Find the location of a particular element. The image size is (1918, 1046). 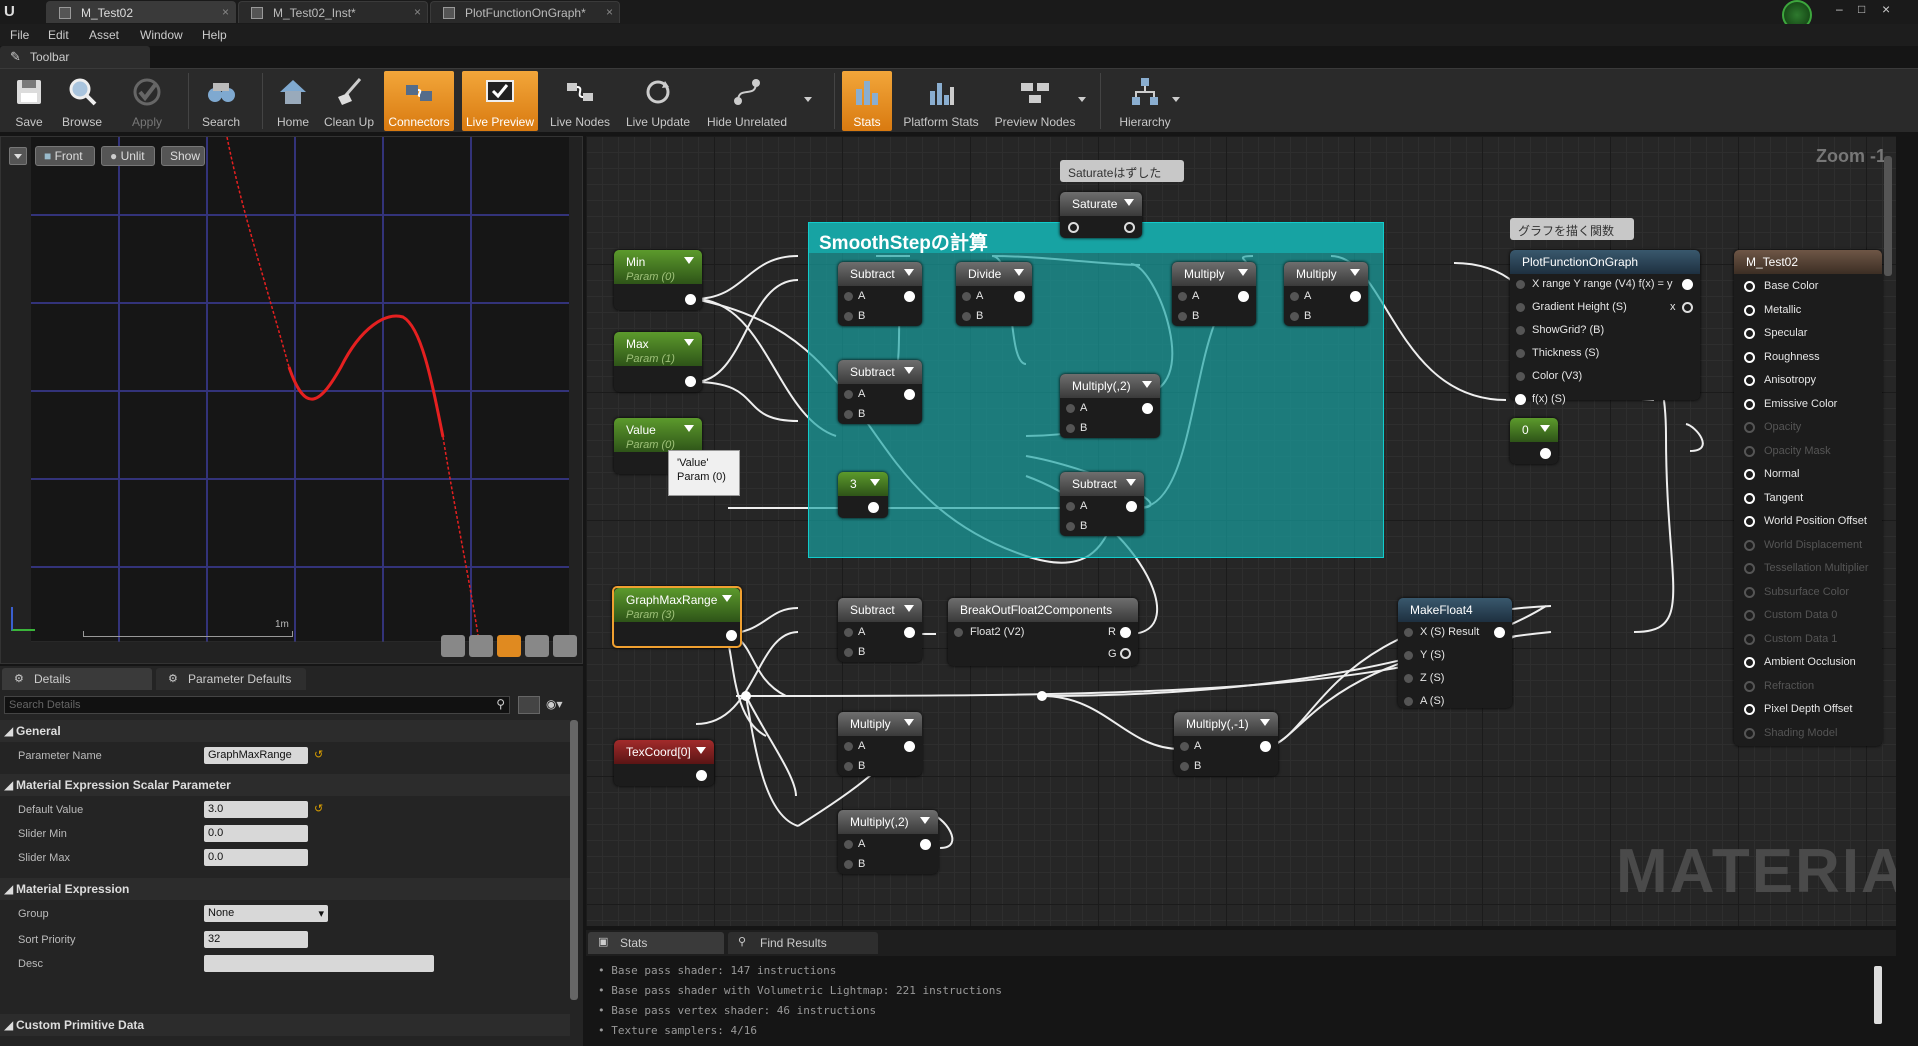

live-nodes-button: Live Nodes is located at coordinates (580, 101).